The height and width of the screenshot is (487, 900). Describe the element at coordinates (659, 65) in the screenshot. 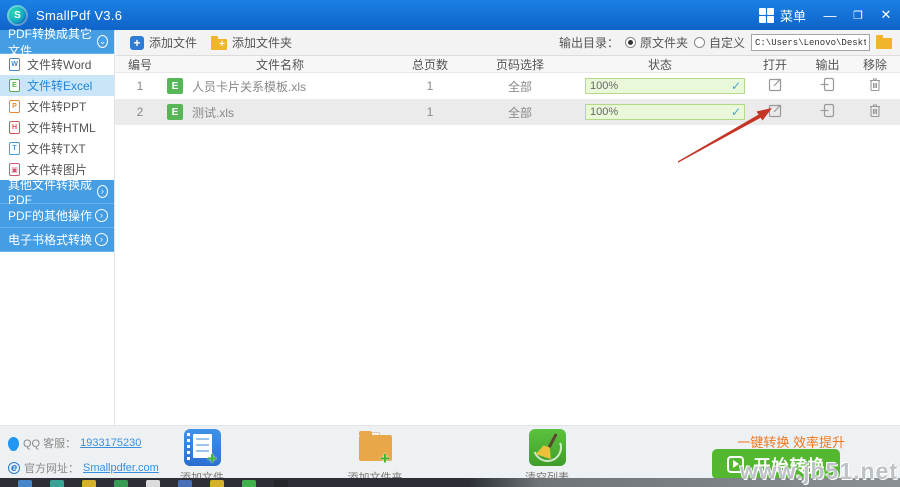

I see `col-header-status: 状态` at that location.